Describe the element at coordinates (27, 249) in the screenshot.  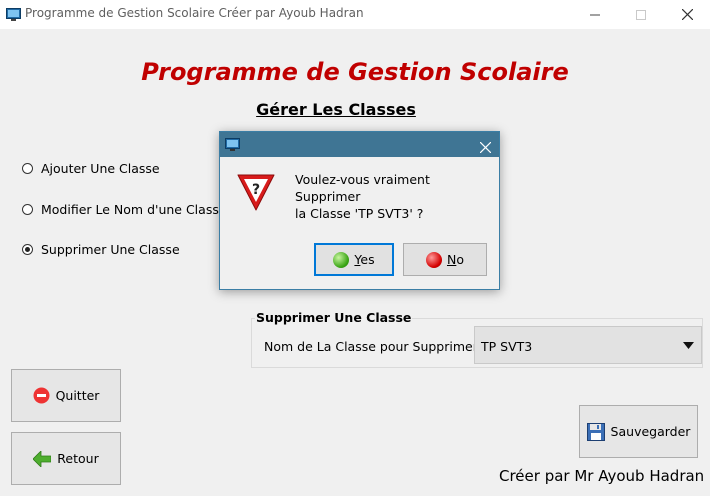
I see `radio-circle-selected` at that location.